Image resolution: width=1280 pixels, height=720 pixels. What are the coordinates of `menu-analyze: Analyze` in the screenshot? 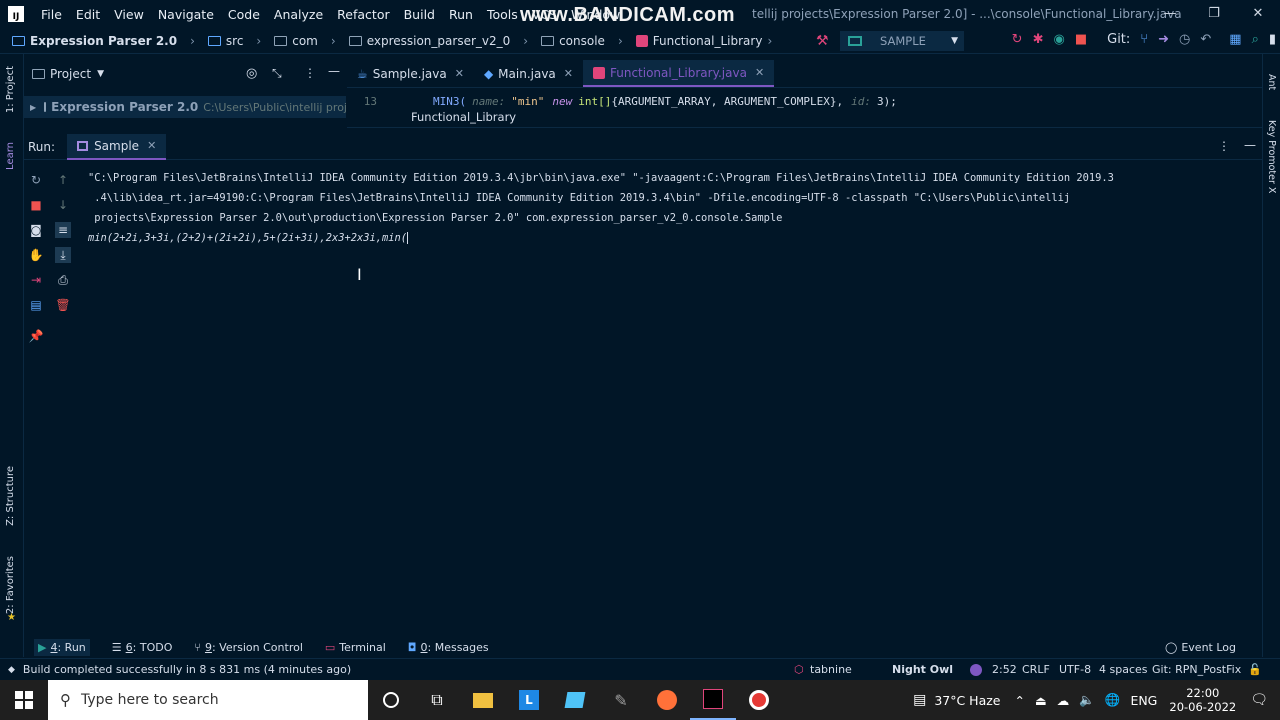 It's located at (298, 14).